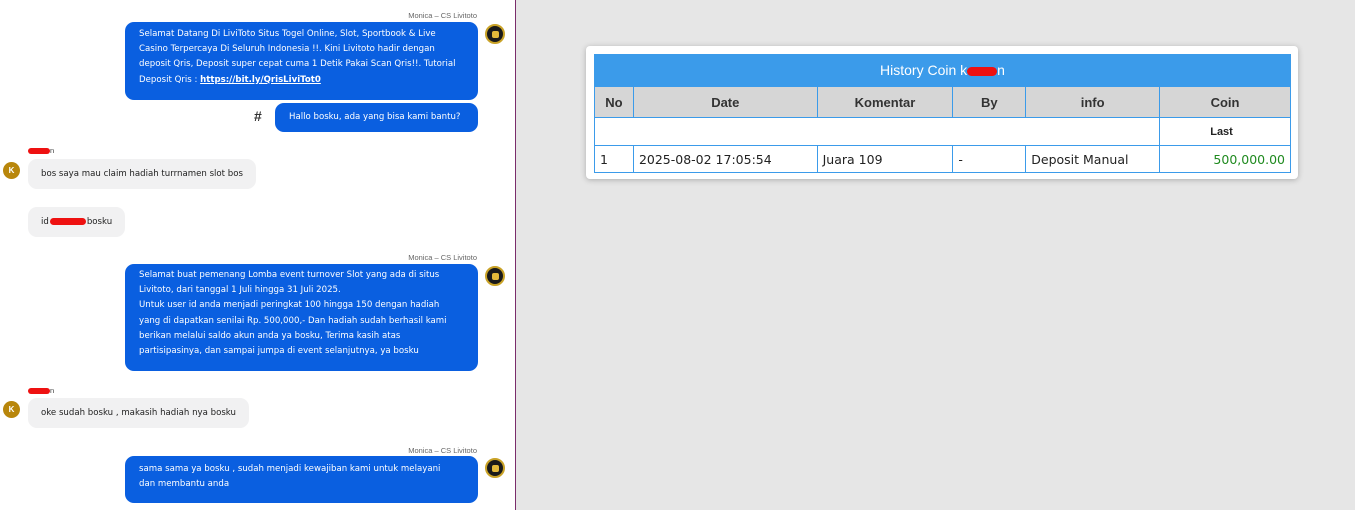 This screenshot has width=1355, height=510. Describe the element at coordinates (258, 116) in the screenshot. I see `hash-icon: #` at that location.